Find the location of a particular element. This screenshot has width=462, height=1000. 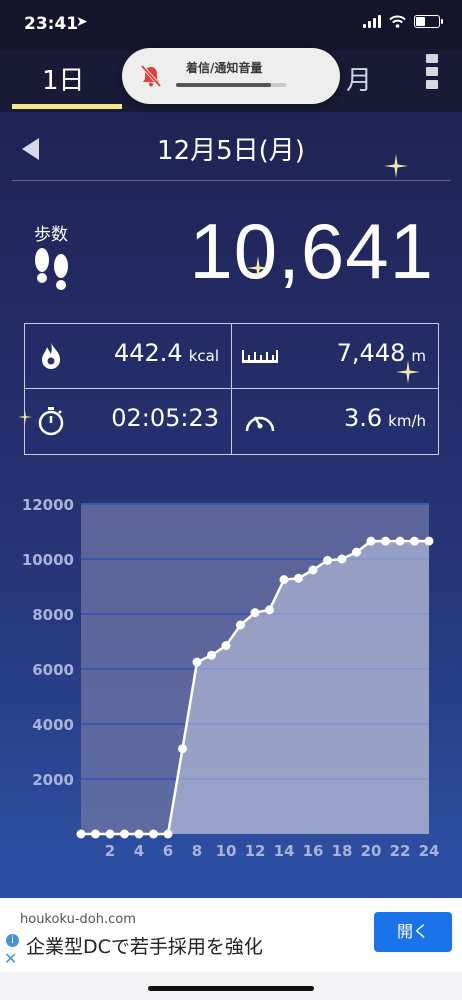

speed-cell: 3.6 km/h is located at coordinates (335, 421).